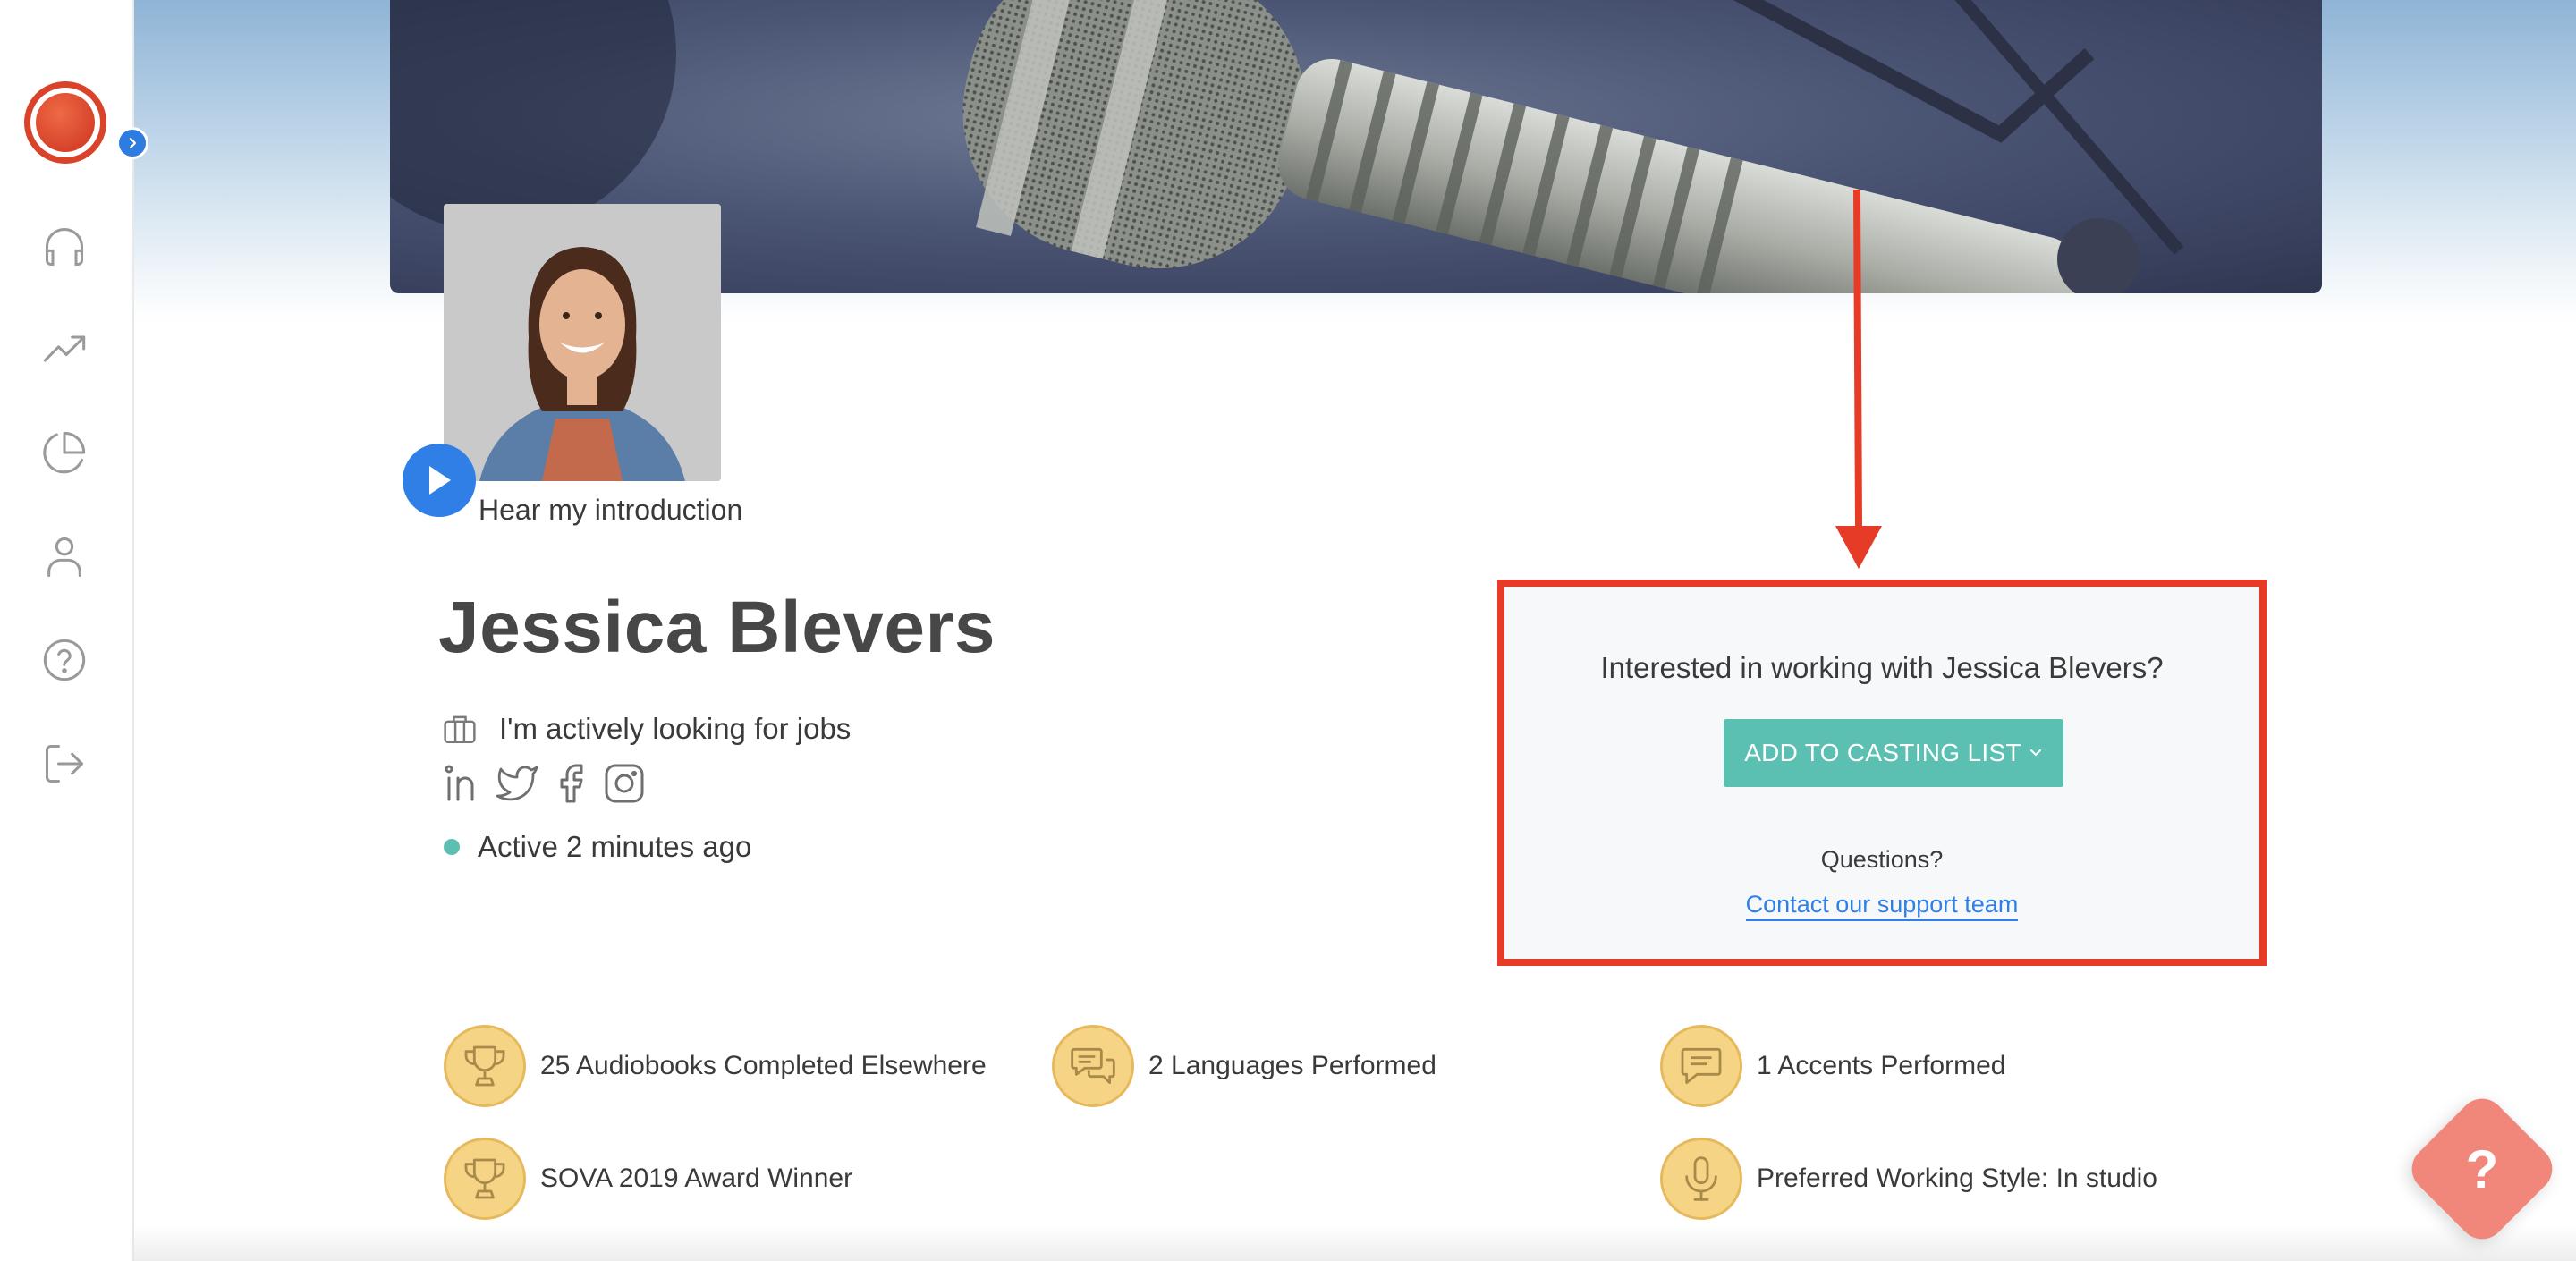  Describe the element at coordinates (1858, 379) in the screenshot. I see `annotation-arrow` at that location.